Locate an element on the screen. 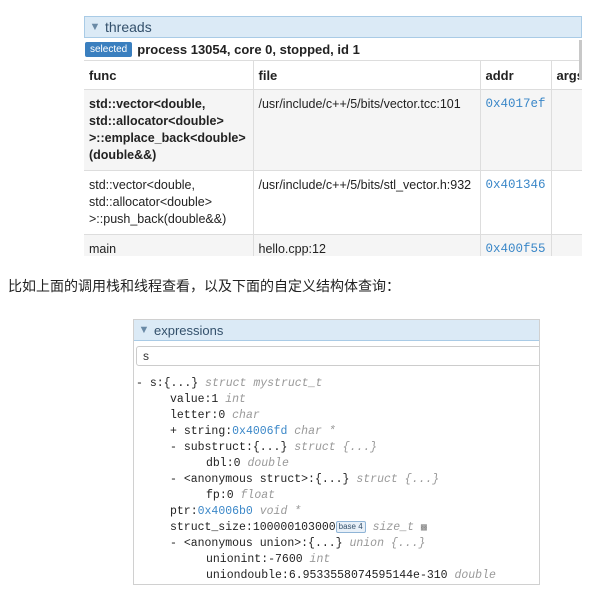  var-name: letter is located at coordinates (191, 415).